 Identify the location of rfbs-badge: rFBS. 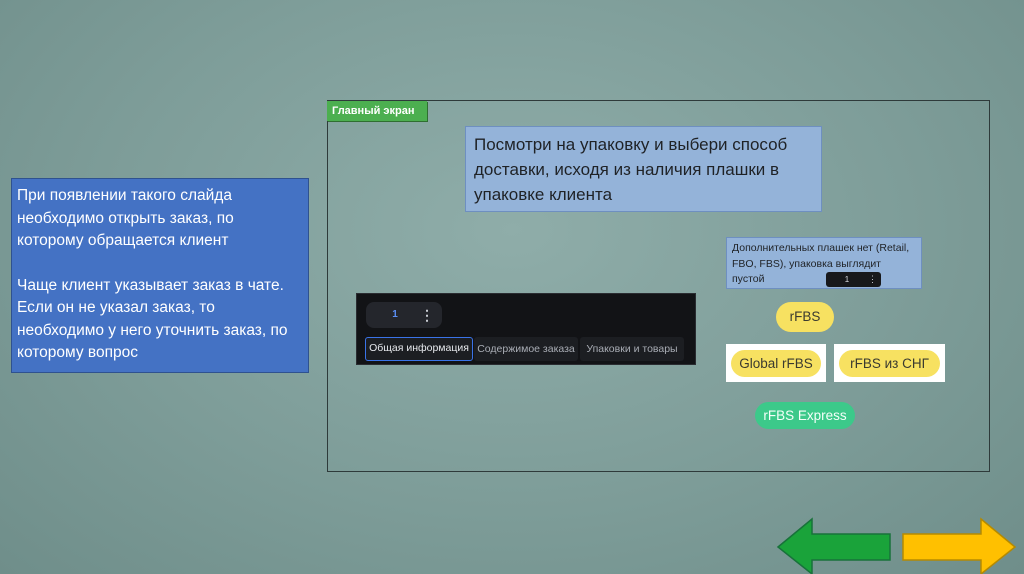
(805, 317).